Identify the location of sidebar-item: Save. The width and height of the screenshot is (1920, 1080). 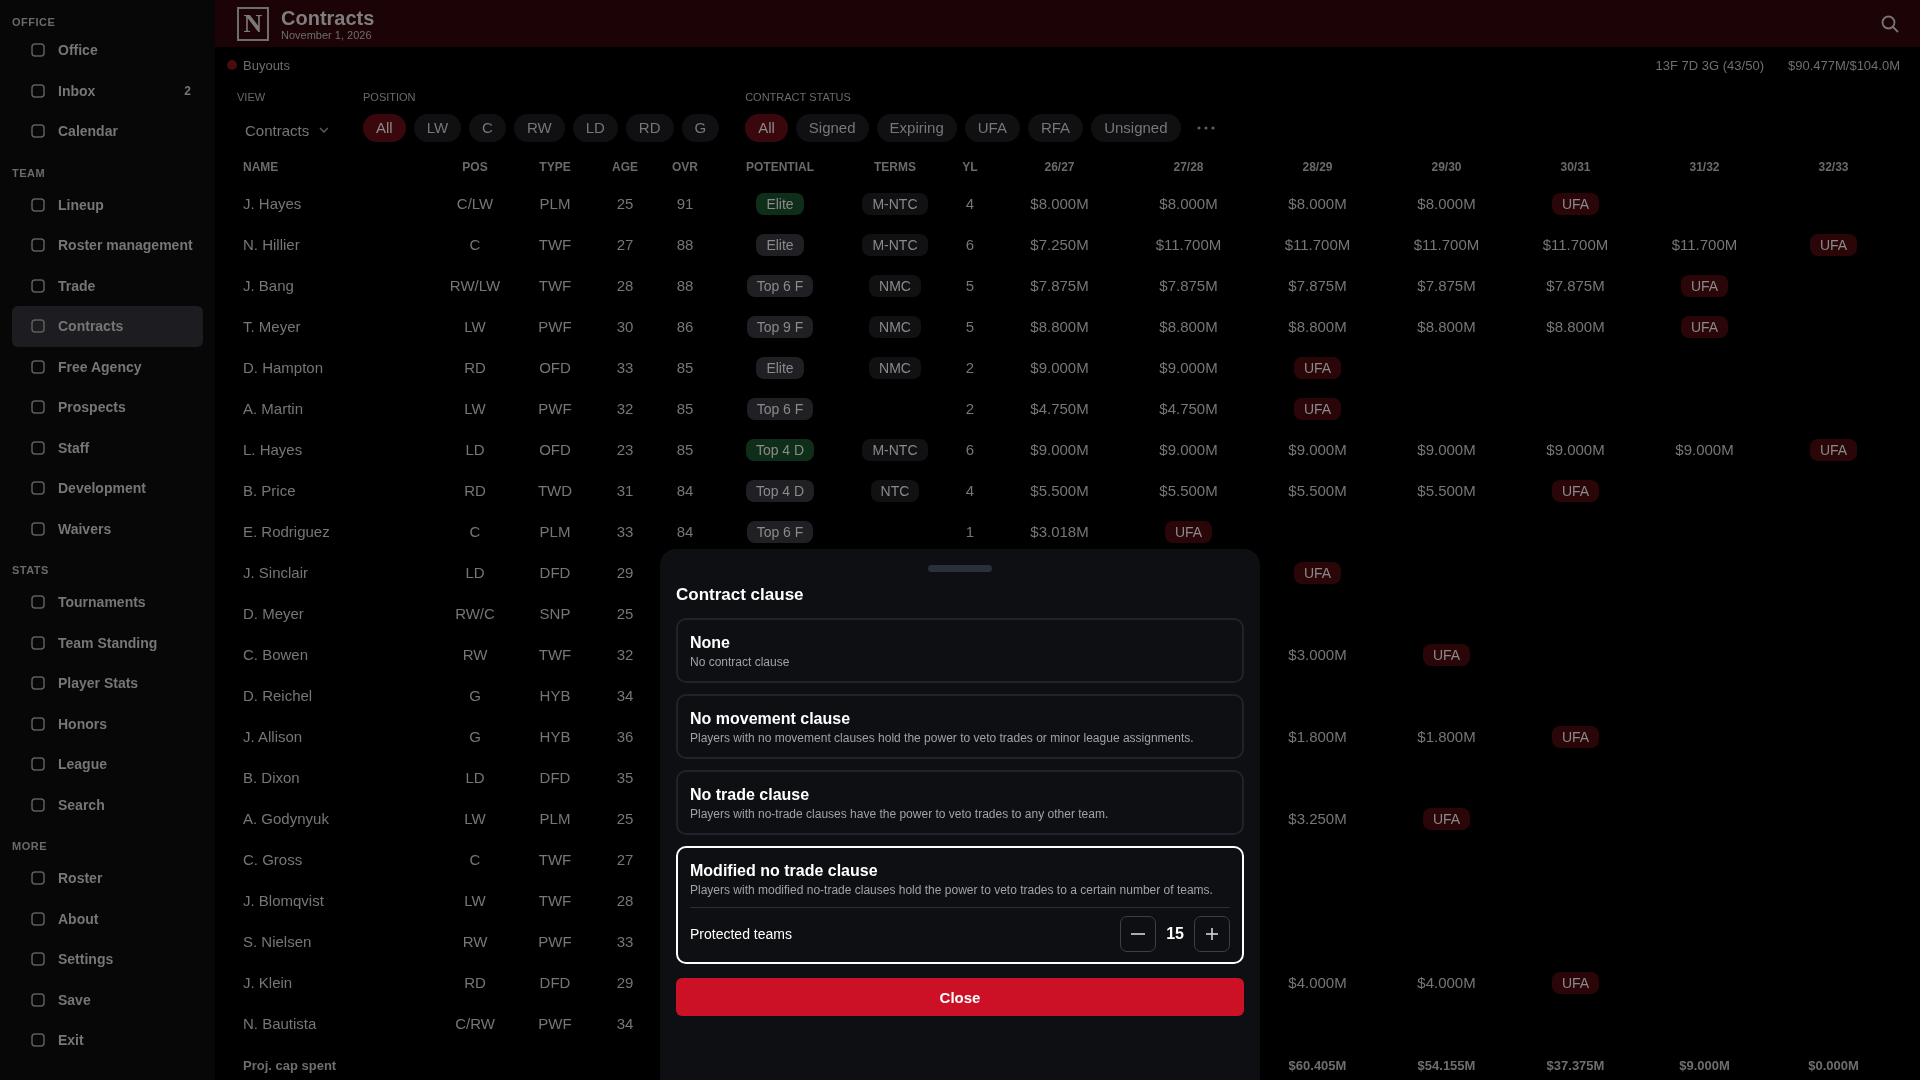
(107, 999).